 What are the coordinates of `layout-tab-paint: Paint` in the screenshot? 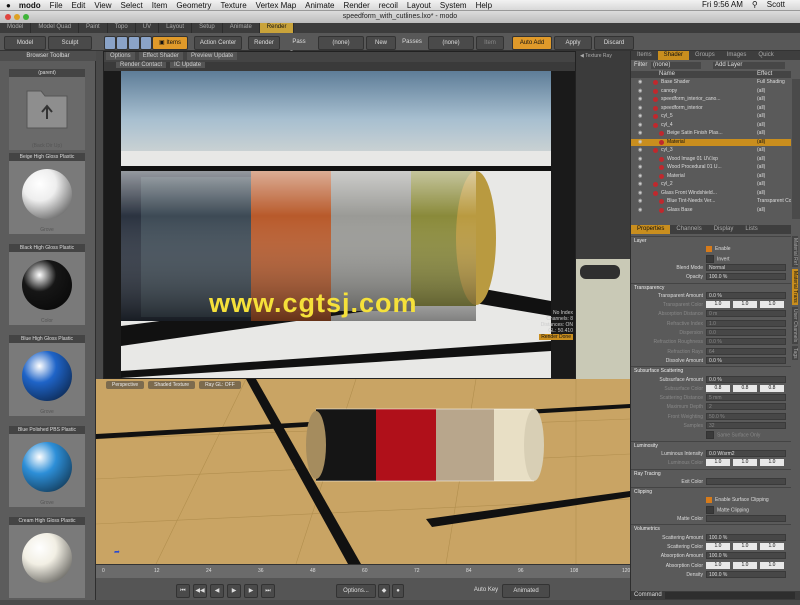 It's located at (93, 28).